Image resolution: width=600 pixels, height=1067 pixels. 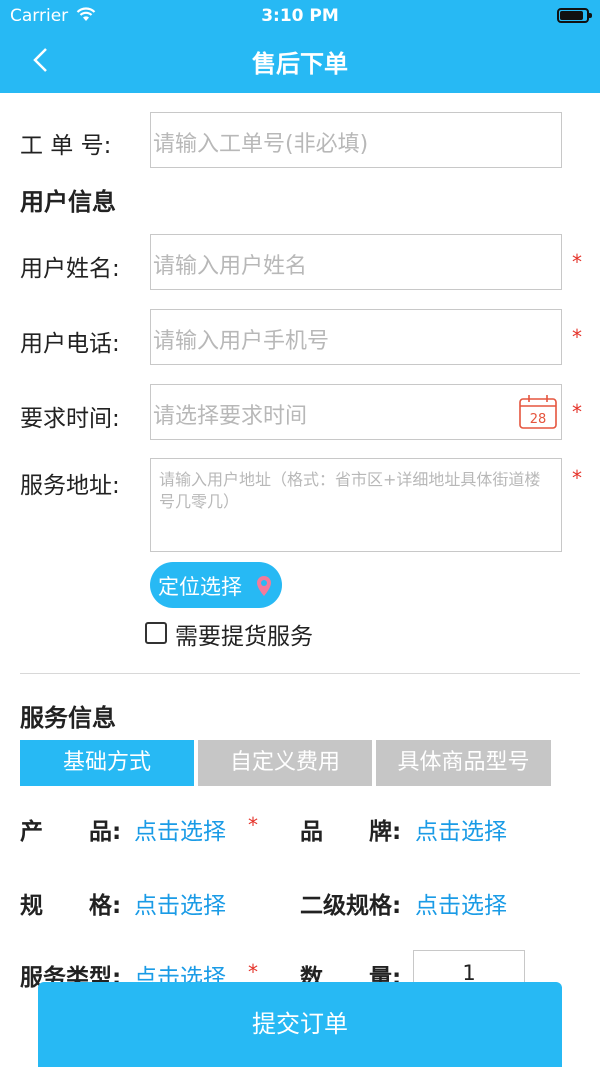 What do you see at coordinates (70, 419) in the screenshot?
I see `req-time-label: 要求时间:` at bounding box center [70, 419].